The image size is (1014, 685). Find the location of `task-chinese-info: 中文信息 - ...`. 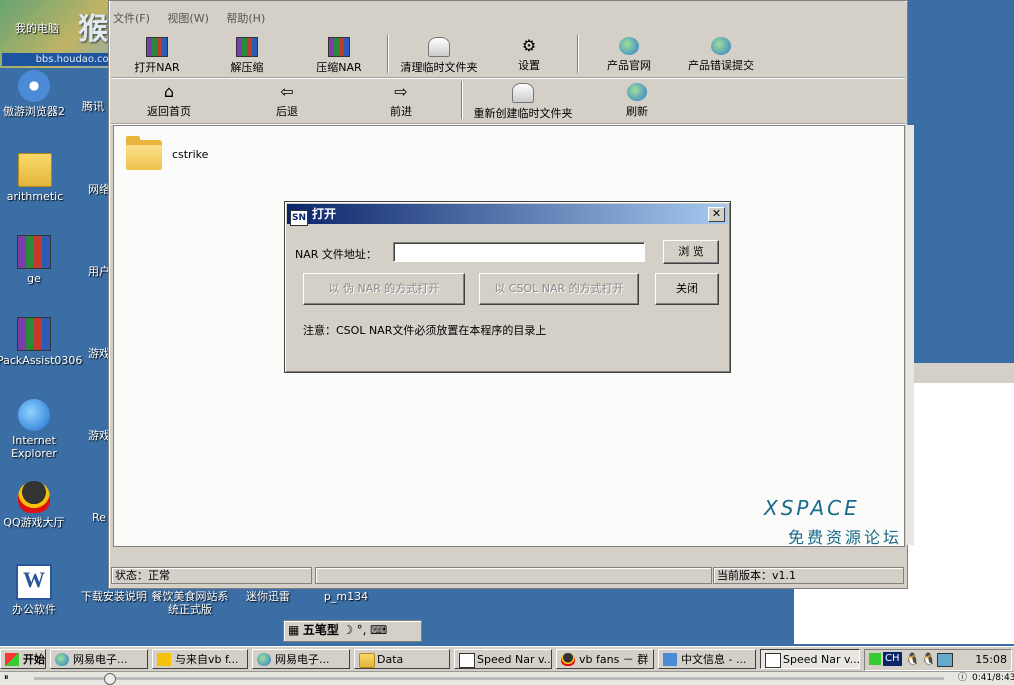

task-chinese-info: 中文信息 - ... is located at coordinates (707, 659).